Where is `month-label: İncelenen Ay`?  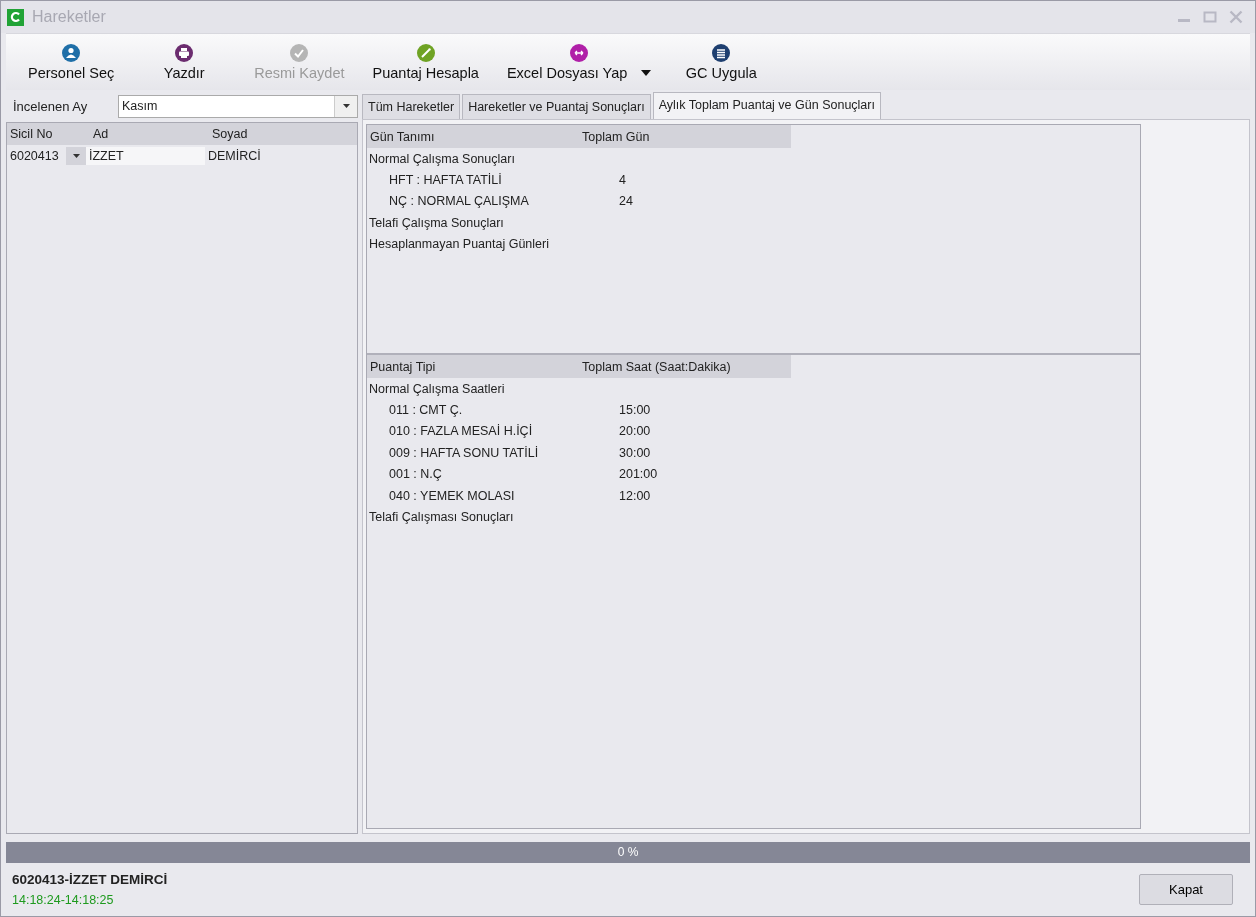
month-label: İncelenen Ay is located at coordinates (51, 106).